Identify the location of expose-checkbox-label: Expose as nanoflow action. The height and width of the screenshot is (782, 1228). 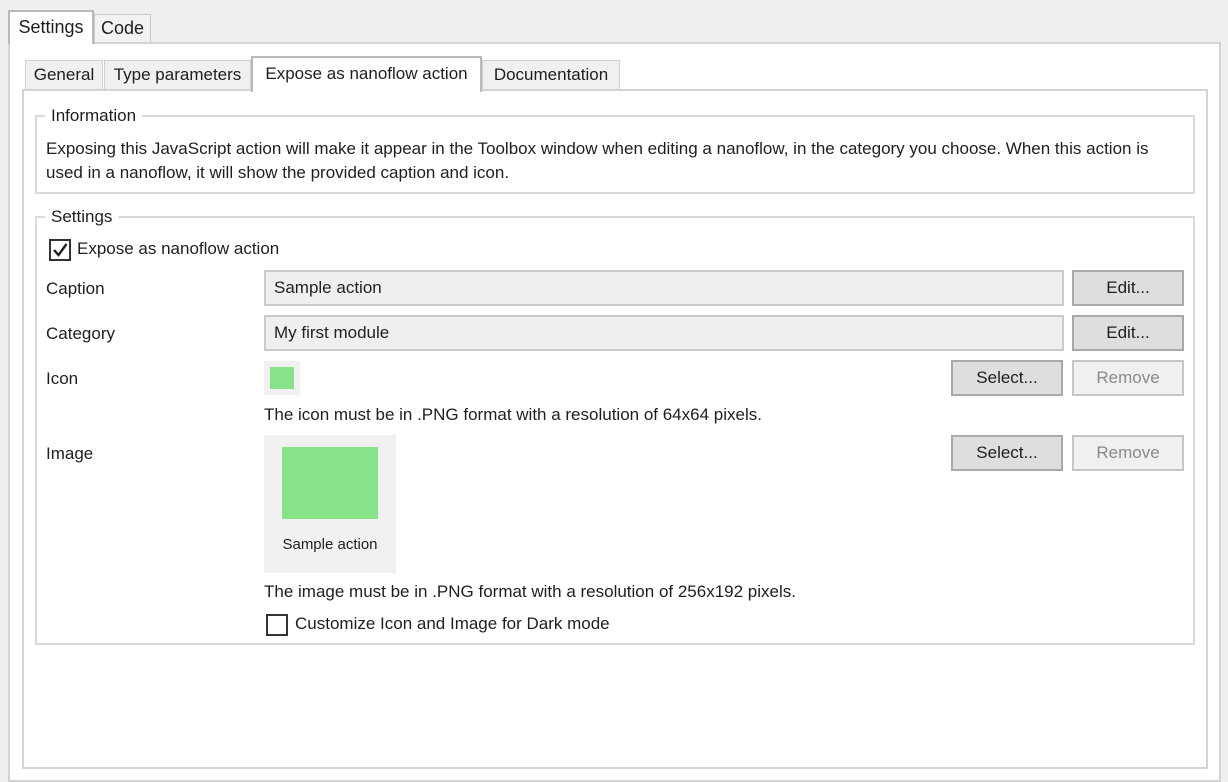
(178, 249).